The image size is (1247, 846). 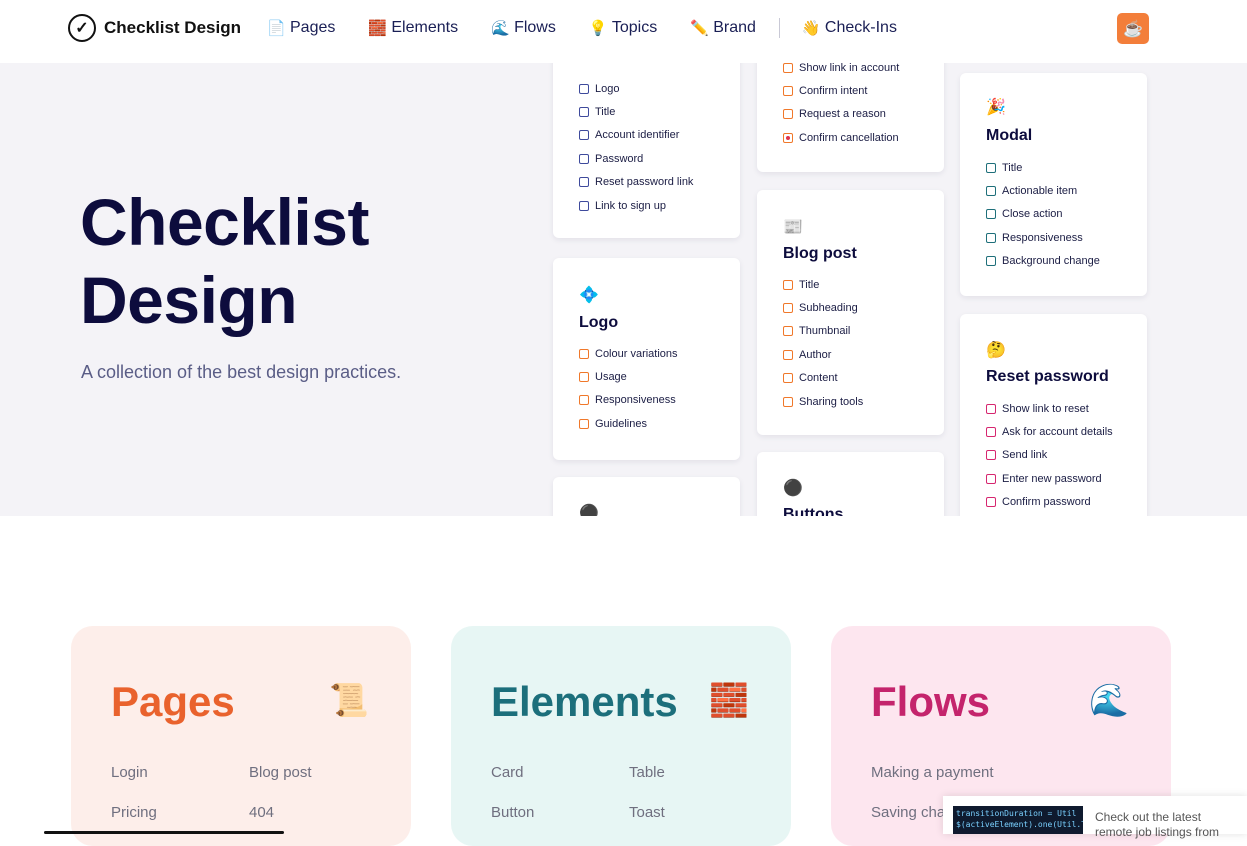 What do you see at coordinates (823, 401) in the screenshot?
I see `checklist-item: Sharing tools` at bounding box center [823, 401].